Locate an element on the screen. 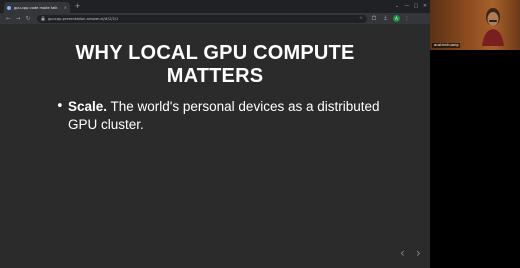  menu-icon: ⋮ is located at coordinates (407, 19).